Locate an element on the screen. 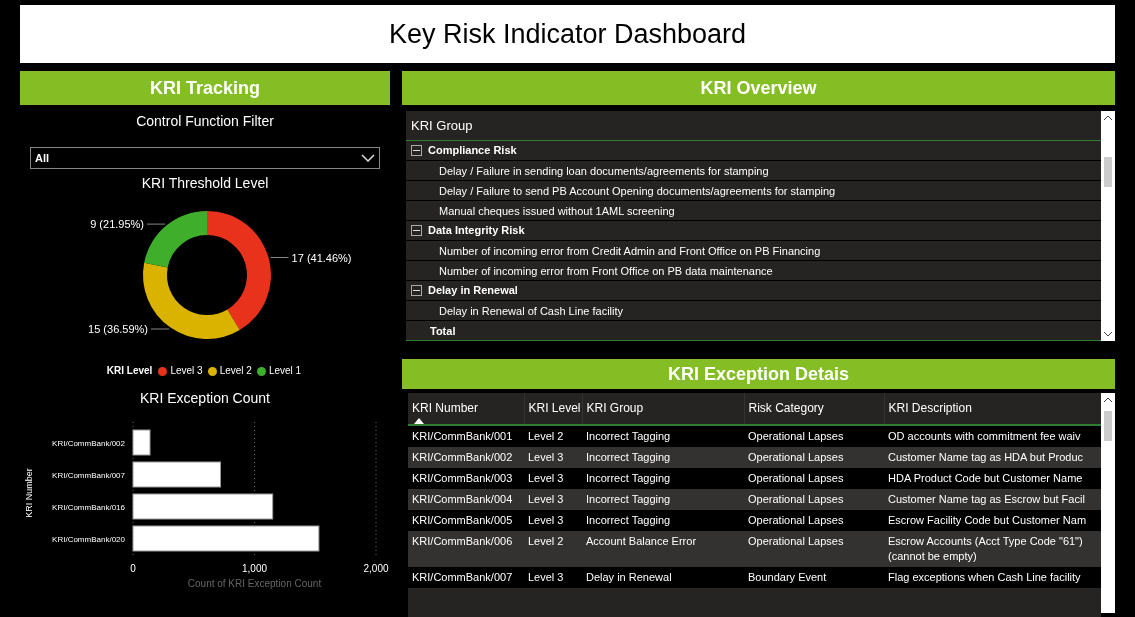 The height and width of the screenshot is (617, 1135). table-cell: KRI/CommBank/006 is located at coordinates (466, 549).